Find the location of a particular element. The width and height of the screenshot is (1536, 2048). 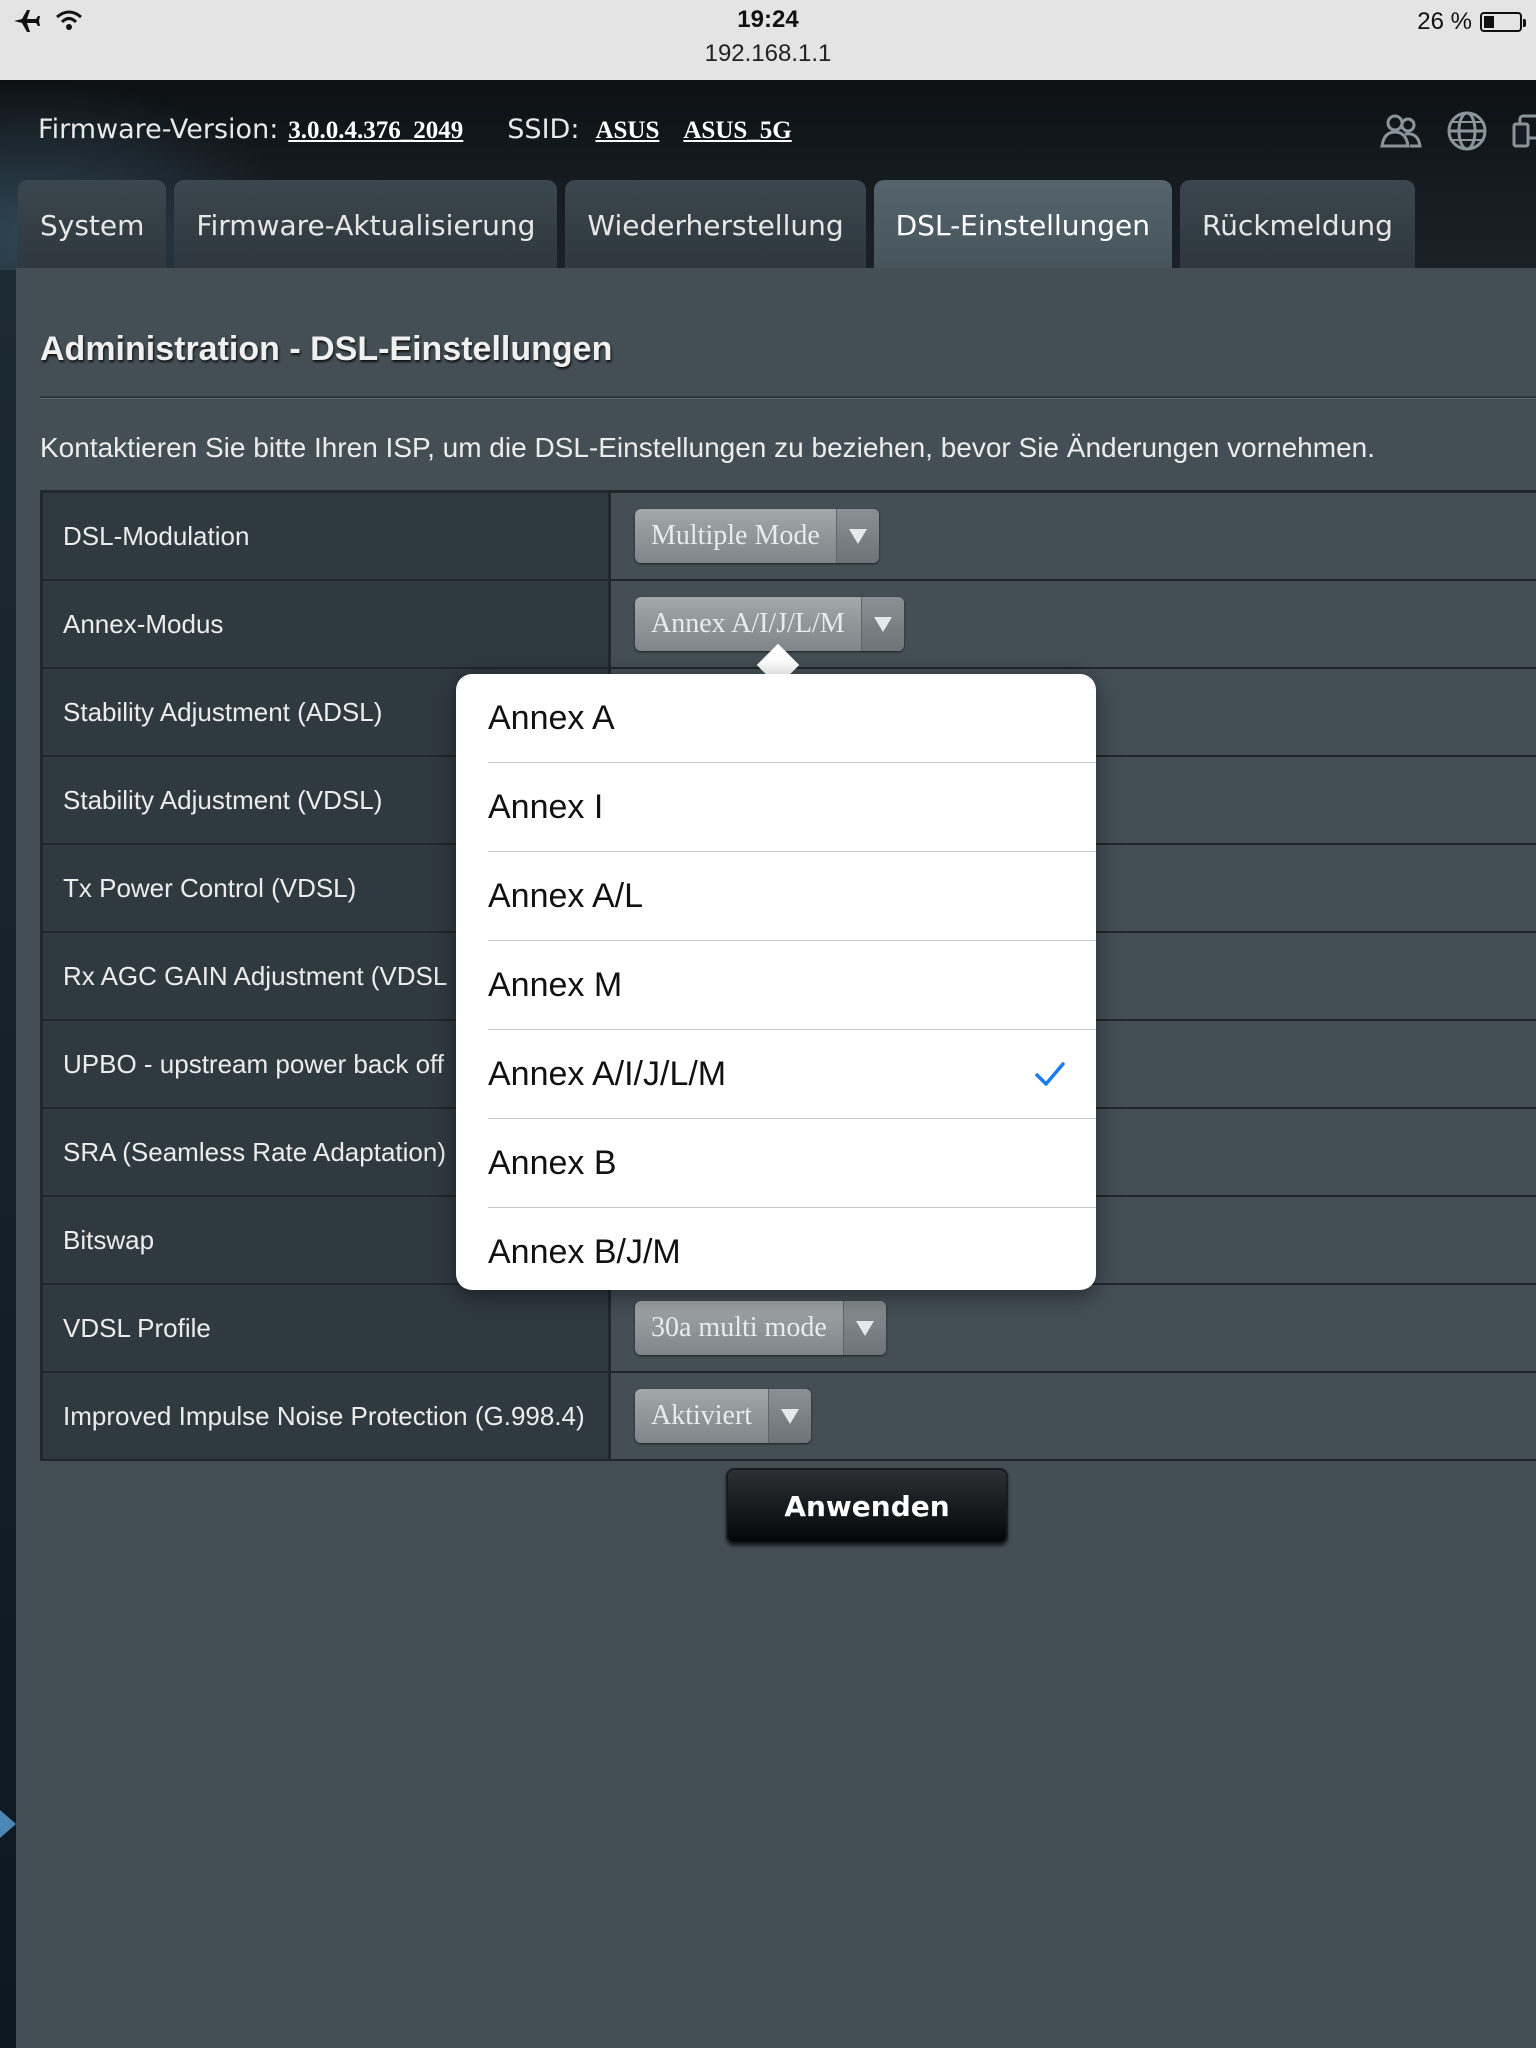

option-label: Annex B is located at coordinates (552, 1162).